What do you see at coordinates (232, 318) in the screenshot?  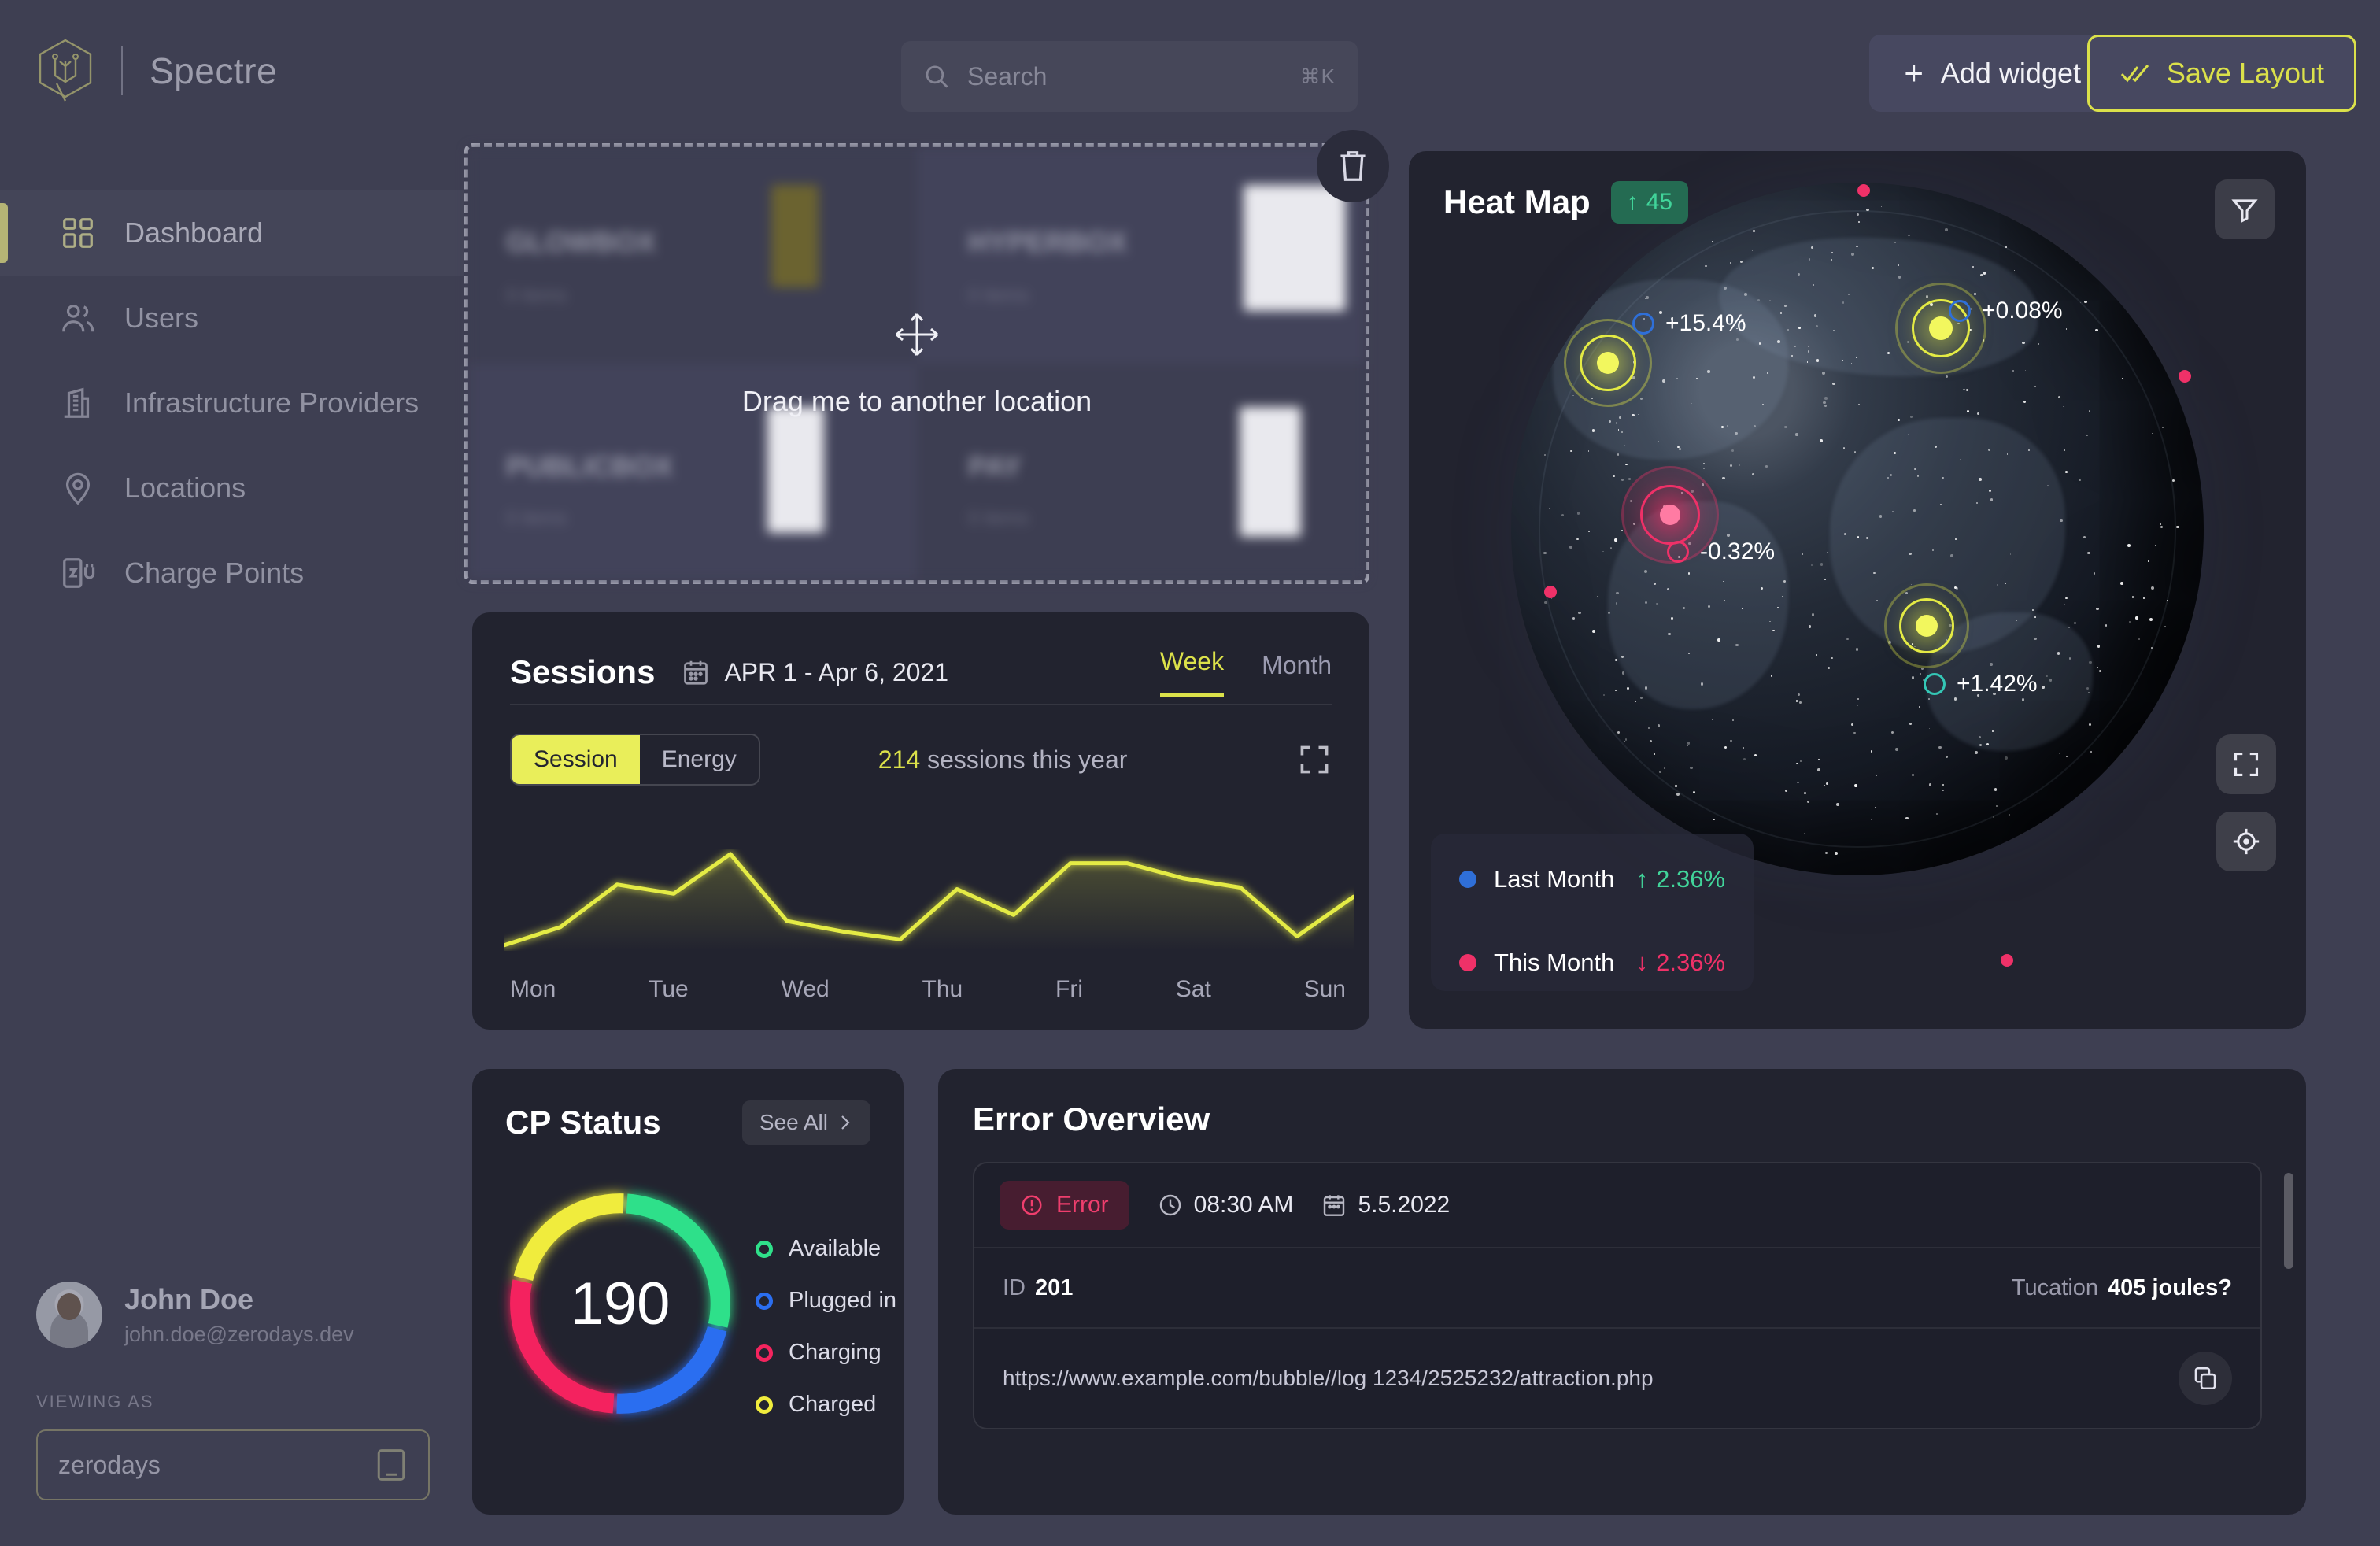 I see `sidebar-item-users: Users` at bounding box center [232, 318].